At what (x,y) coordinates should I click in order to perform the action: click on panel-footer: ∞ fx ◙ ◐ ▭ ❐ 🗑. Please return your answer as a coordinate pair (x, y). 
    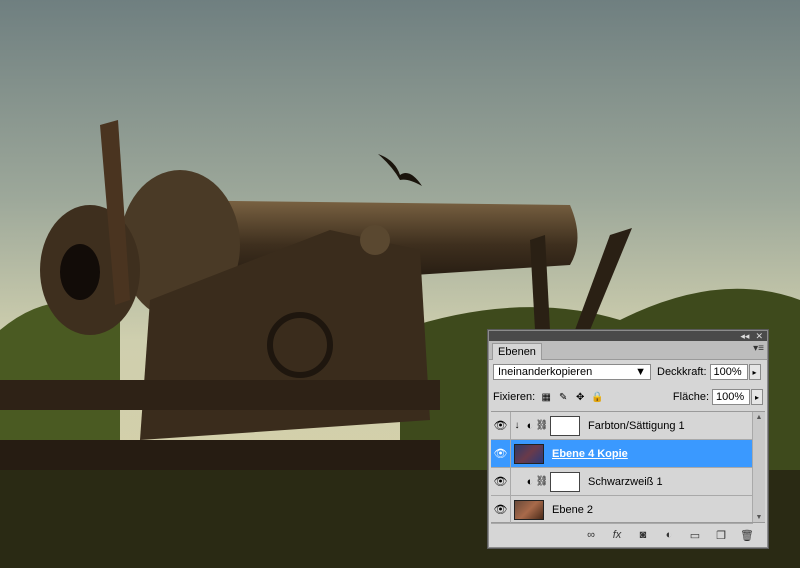
    Looking at the image, I should click on (628, 535).